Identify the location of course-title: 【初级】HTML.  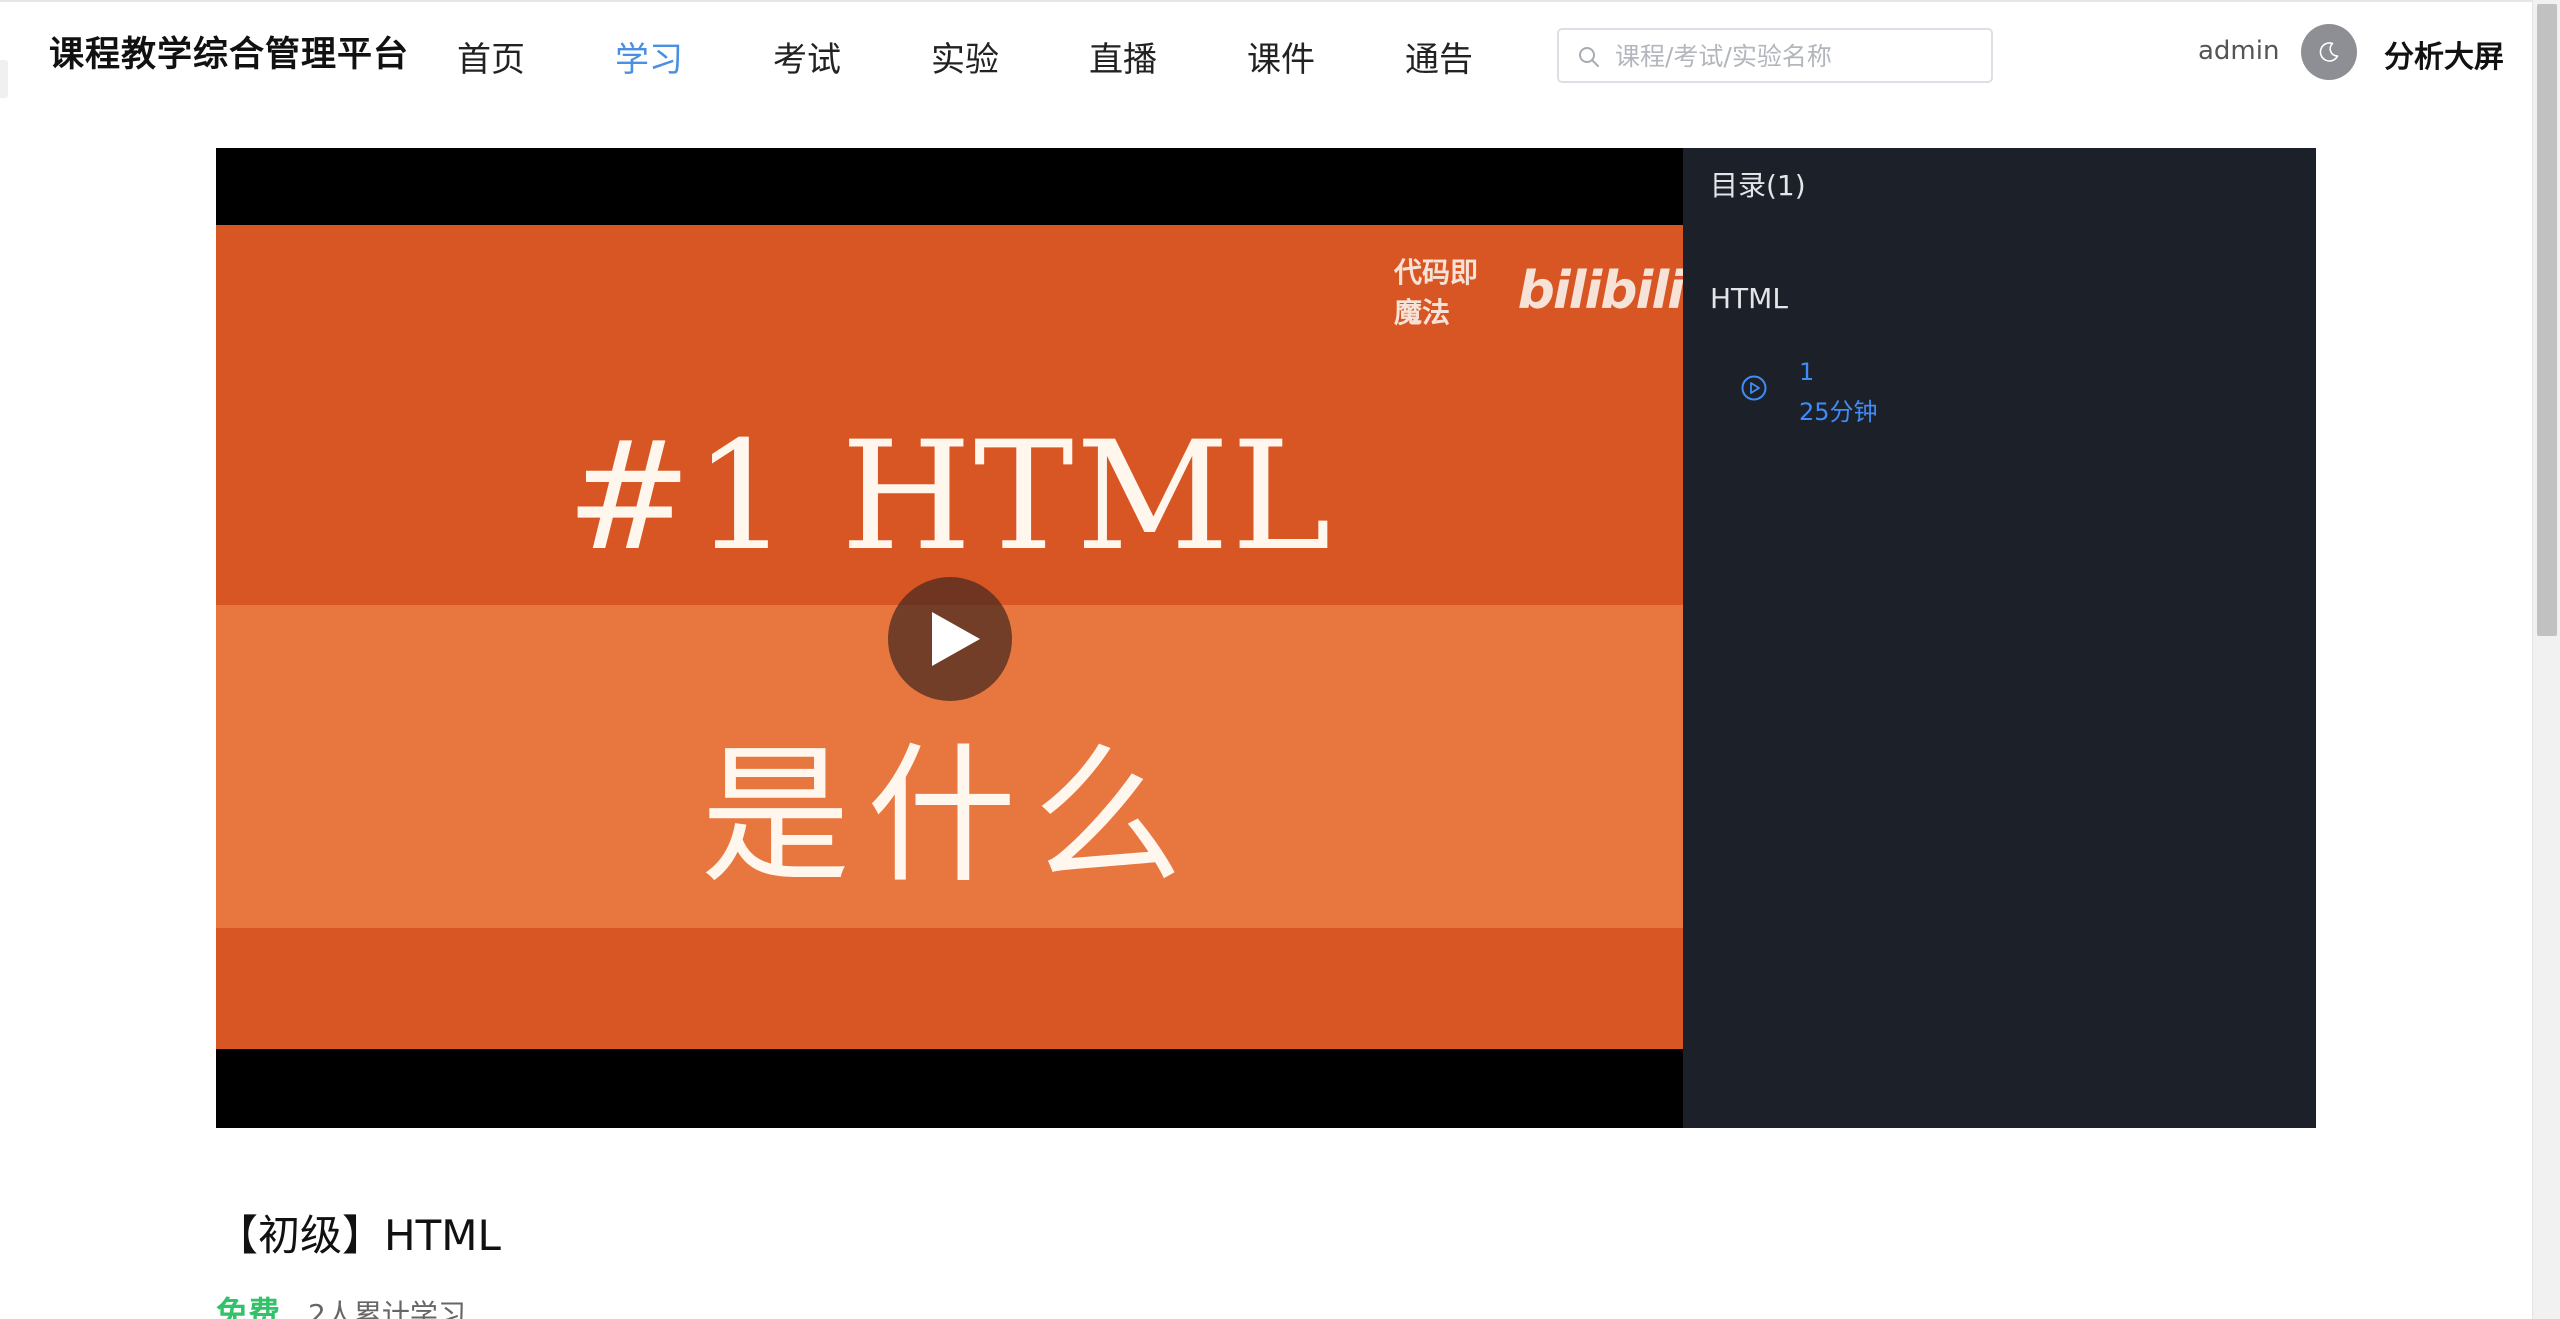
(358, 1235).